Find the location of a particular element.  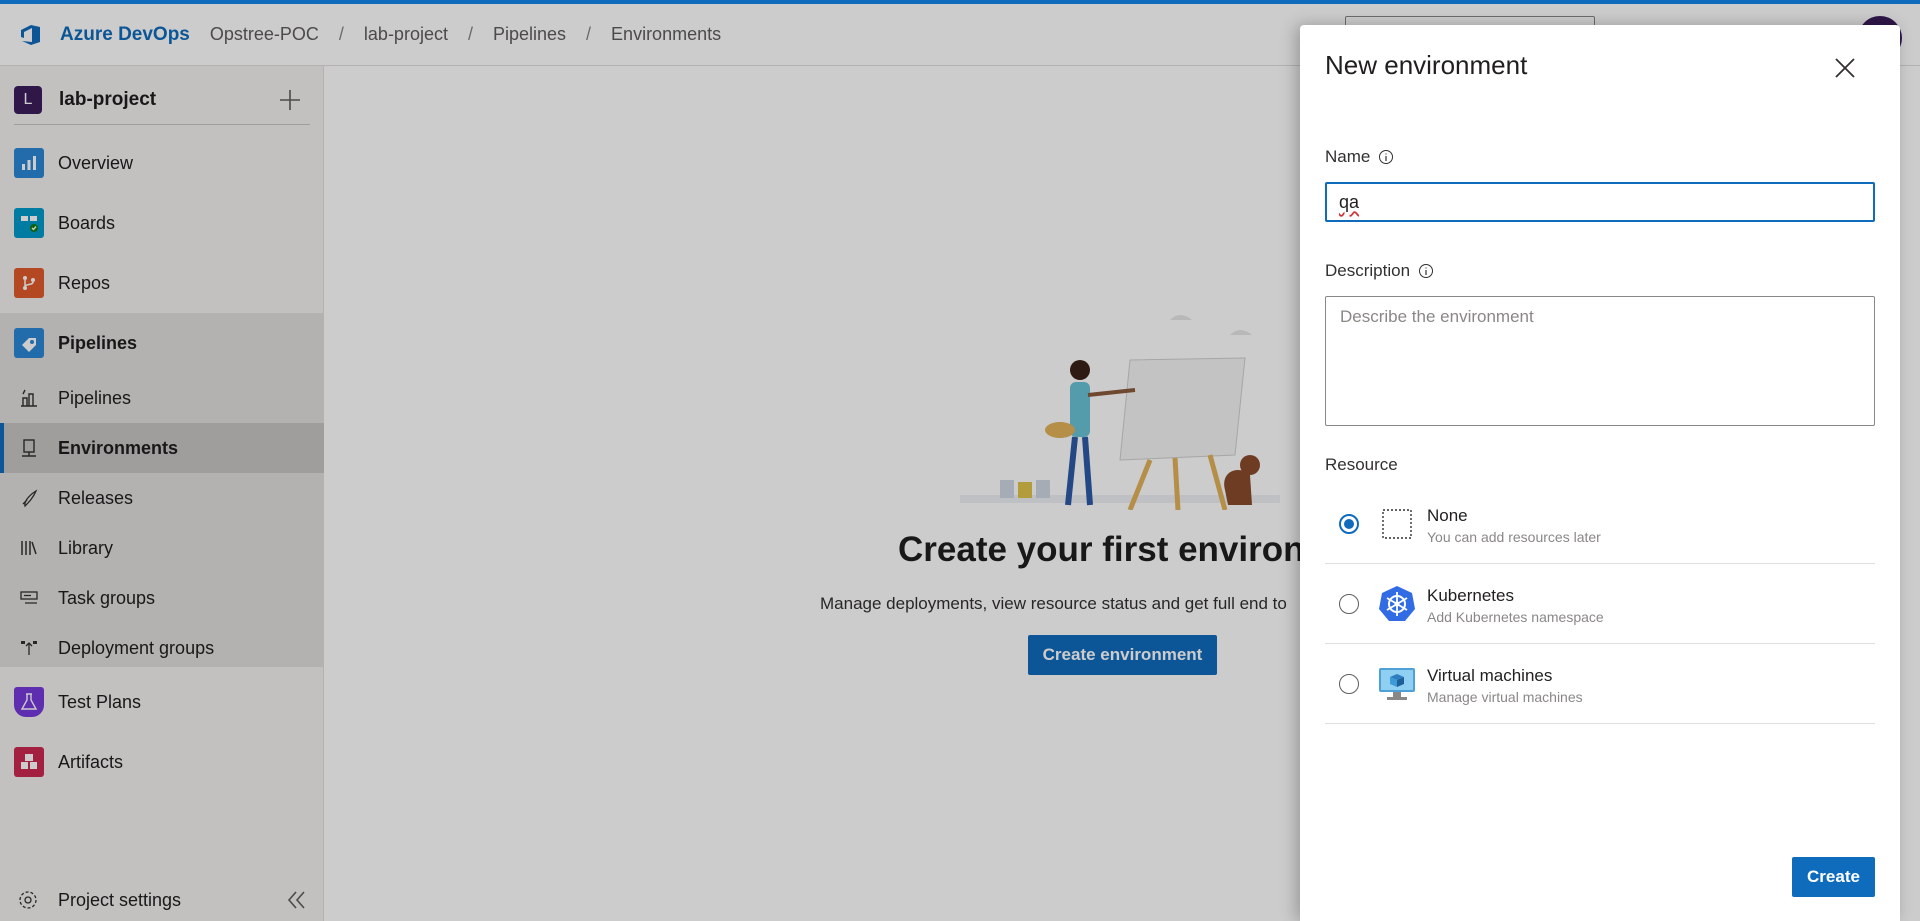

radio-none is located at coordinates (1349, 524).